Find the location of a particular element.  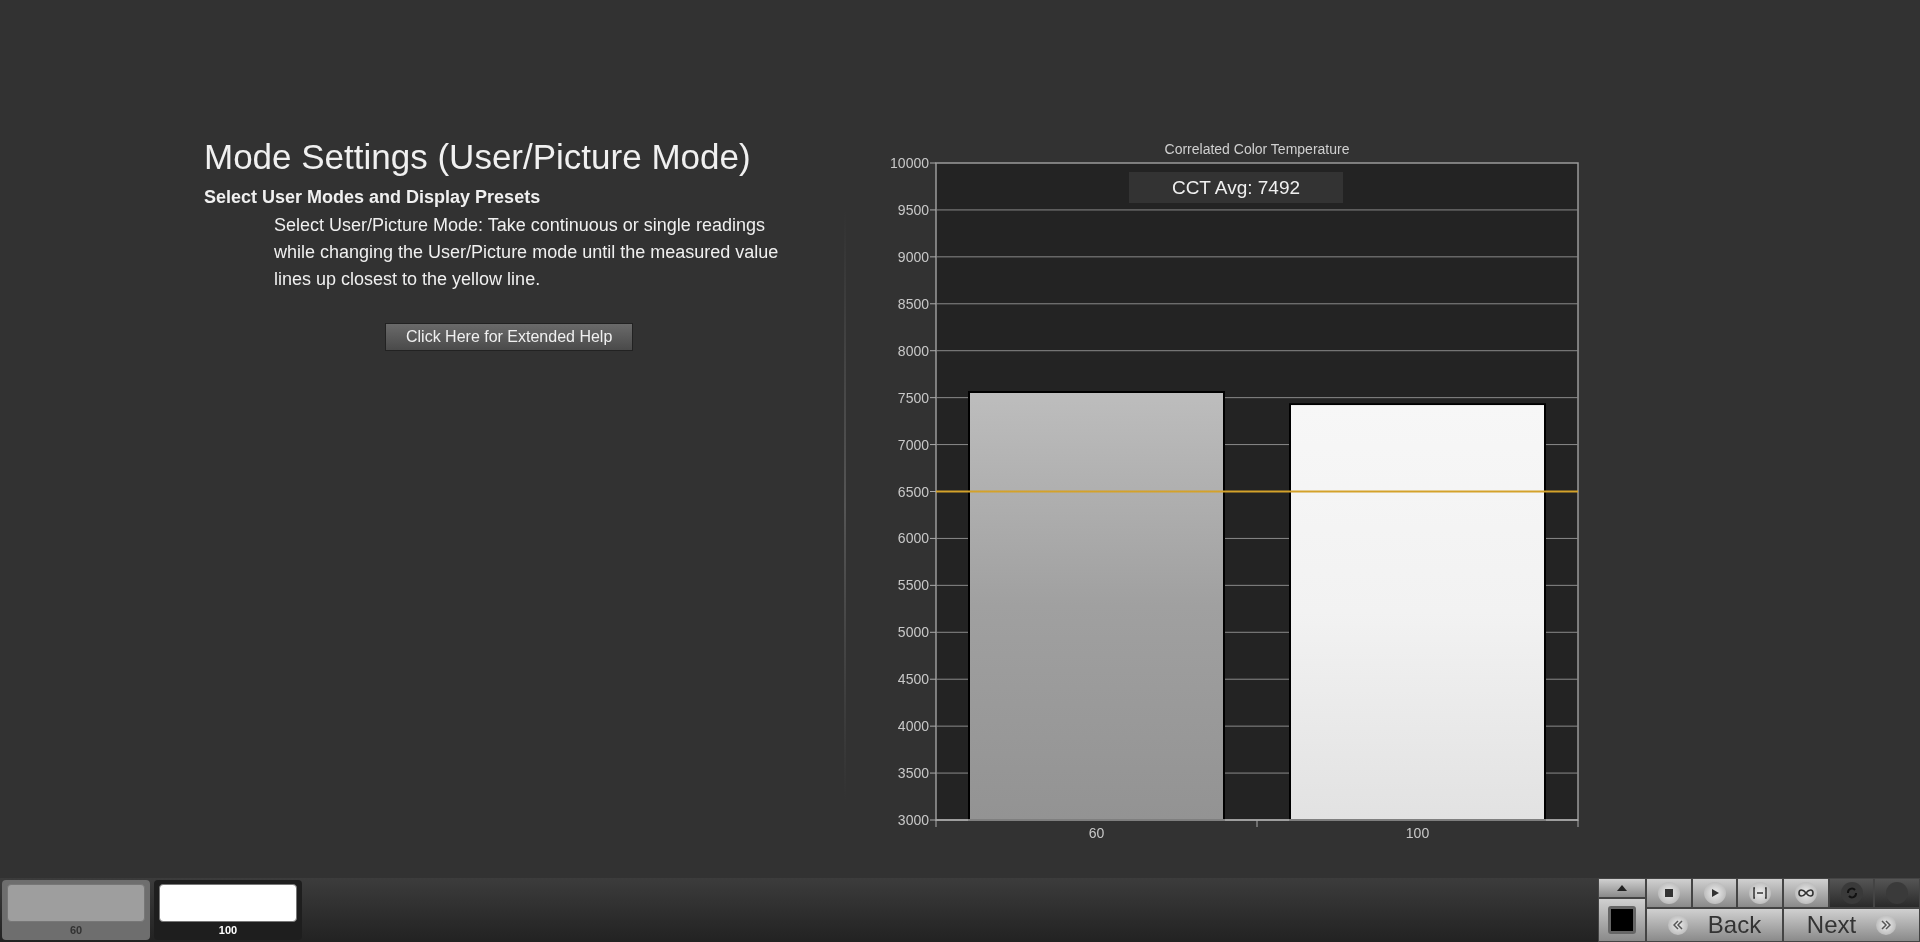

back-button: Back is located at coordinates (1714, 925).